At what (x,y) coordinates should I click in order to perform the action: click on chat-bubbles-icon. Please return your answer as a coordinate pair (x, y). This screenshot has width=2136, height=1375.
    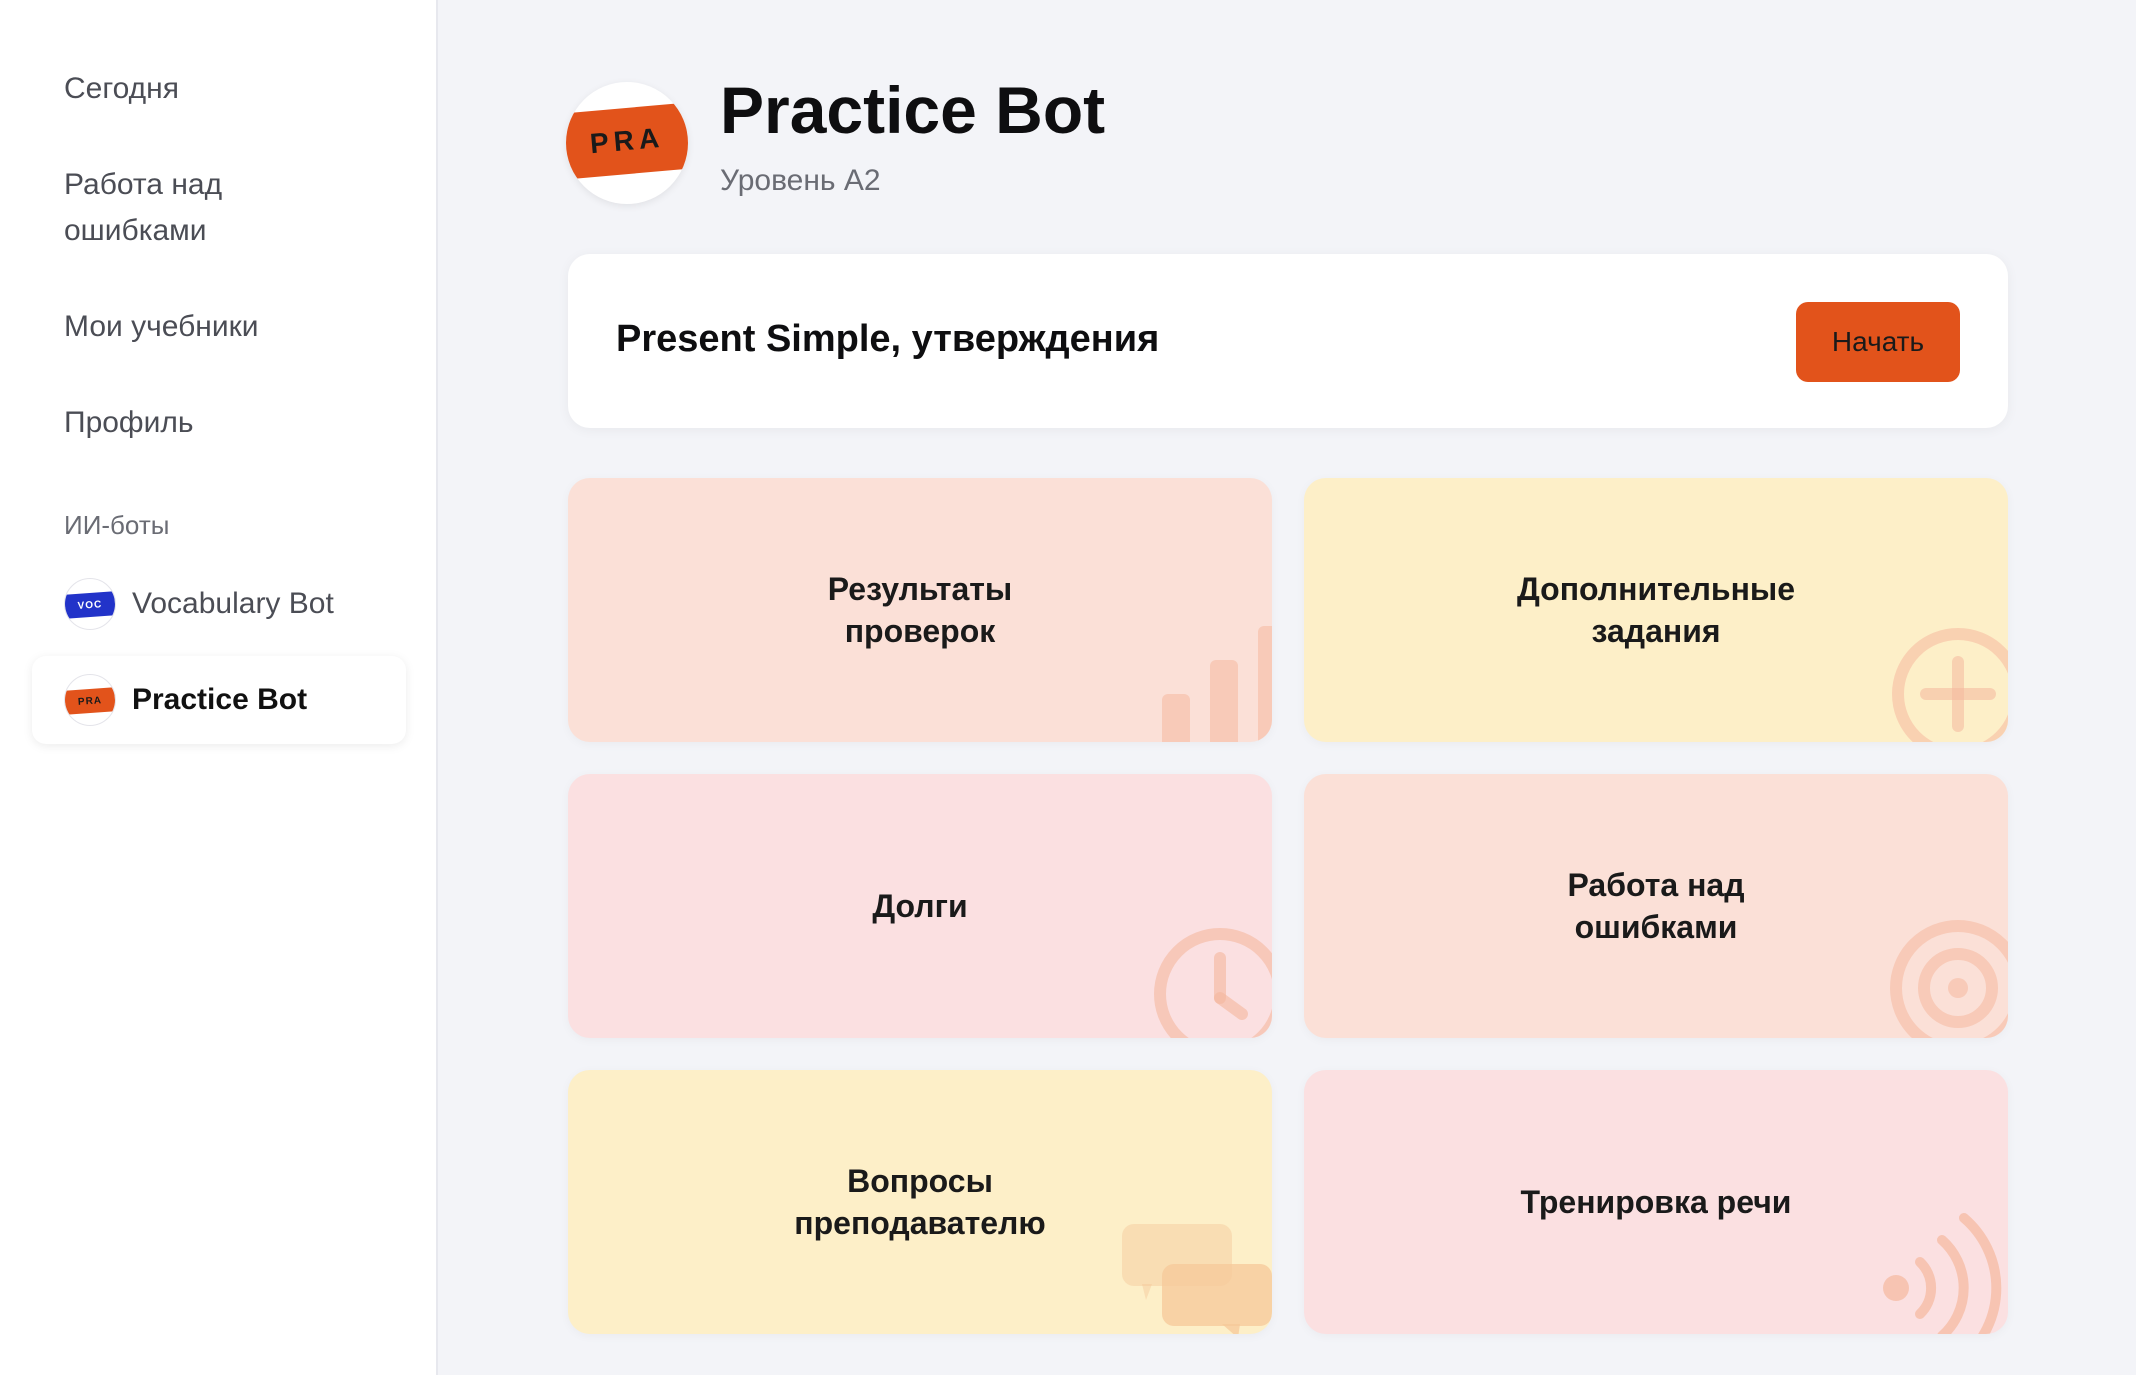
    Looking at the image, I should click on (1197, 1279).